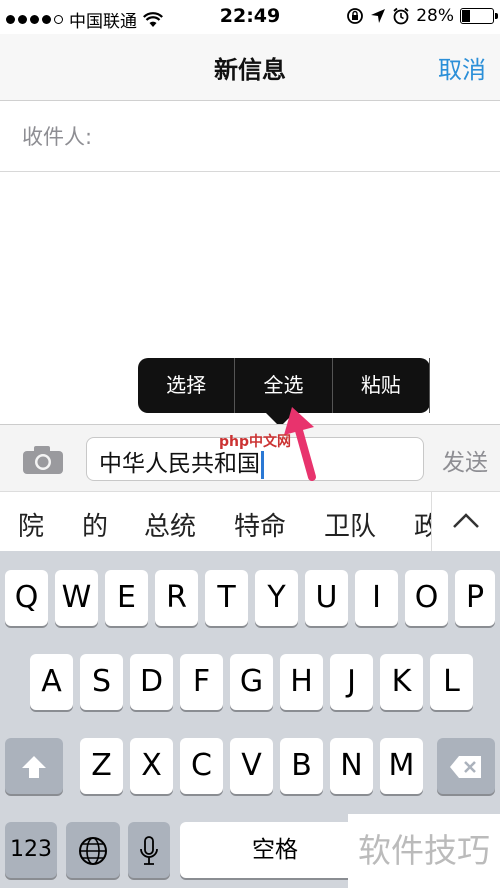  Describe the element at coordinates (179, 464) in the screenshot. I see `message-text: 中华人民共和国` at that location.